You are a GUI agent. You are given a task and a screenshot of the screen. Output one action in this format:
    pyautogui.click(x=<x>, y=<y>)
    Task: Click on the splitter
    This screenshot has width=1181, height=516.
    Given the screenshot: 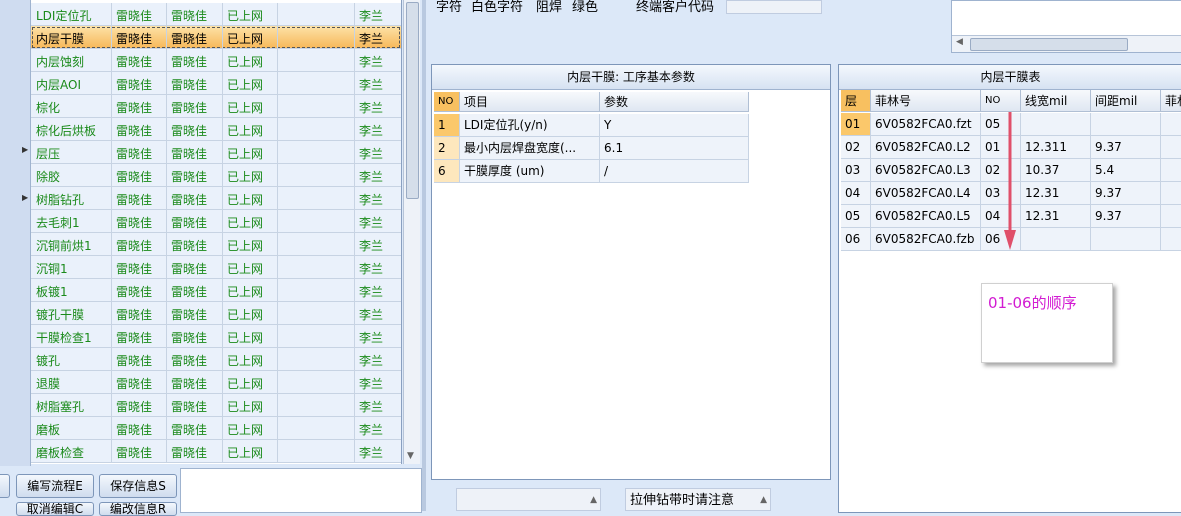 What is the action you would take?
    pyautogui.click(x=424, y=255)
    